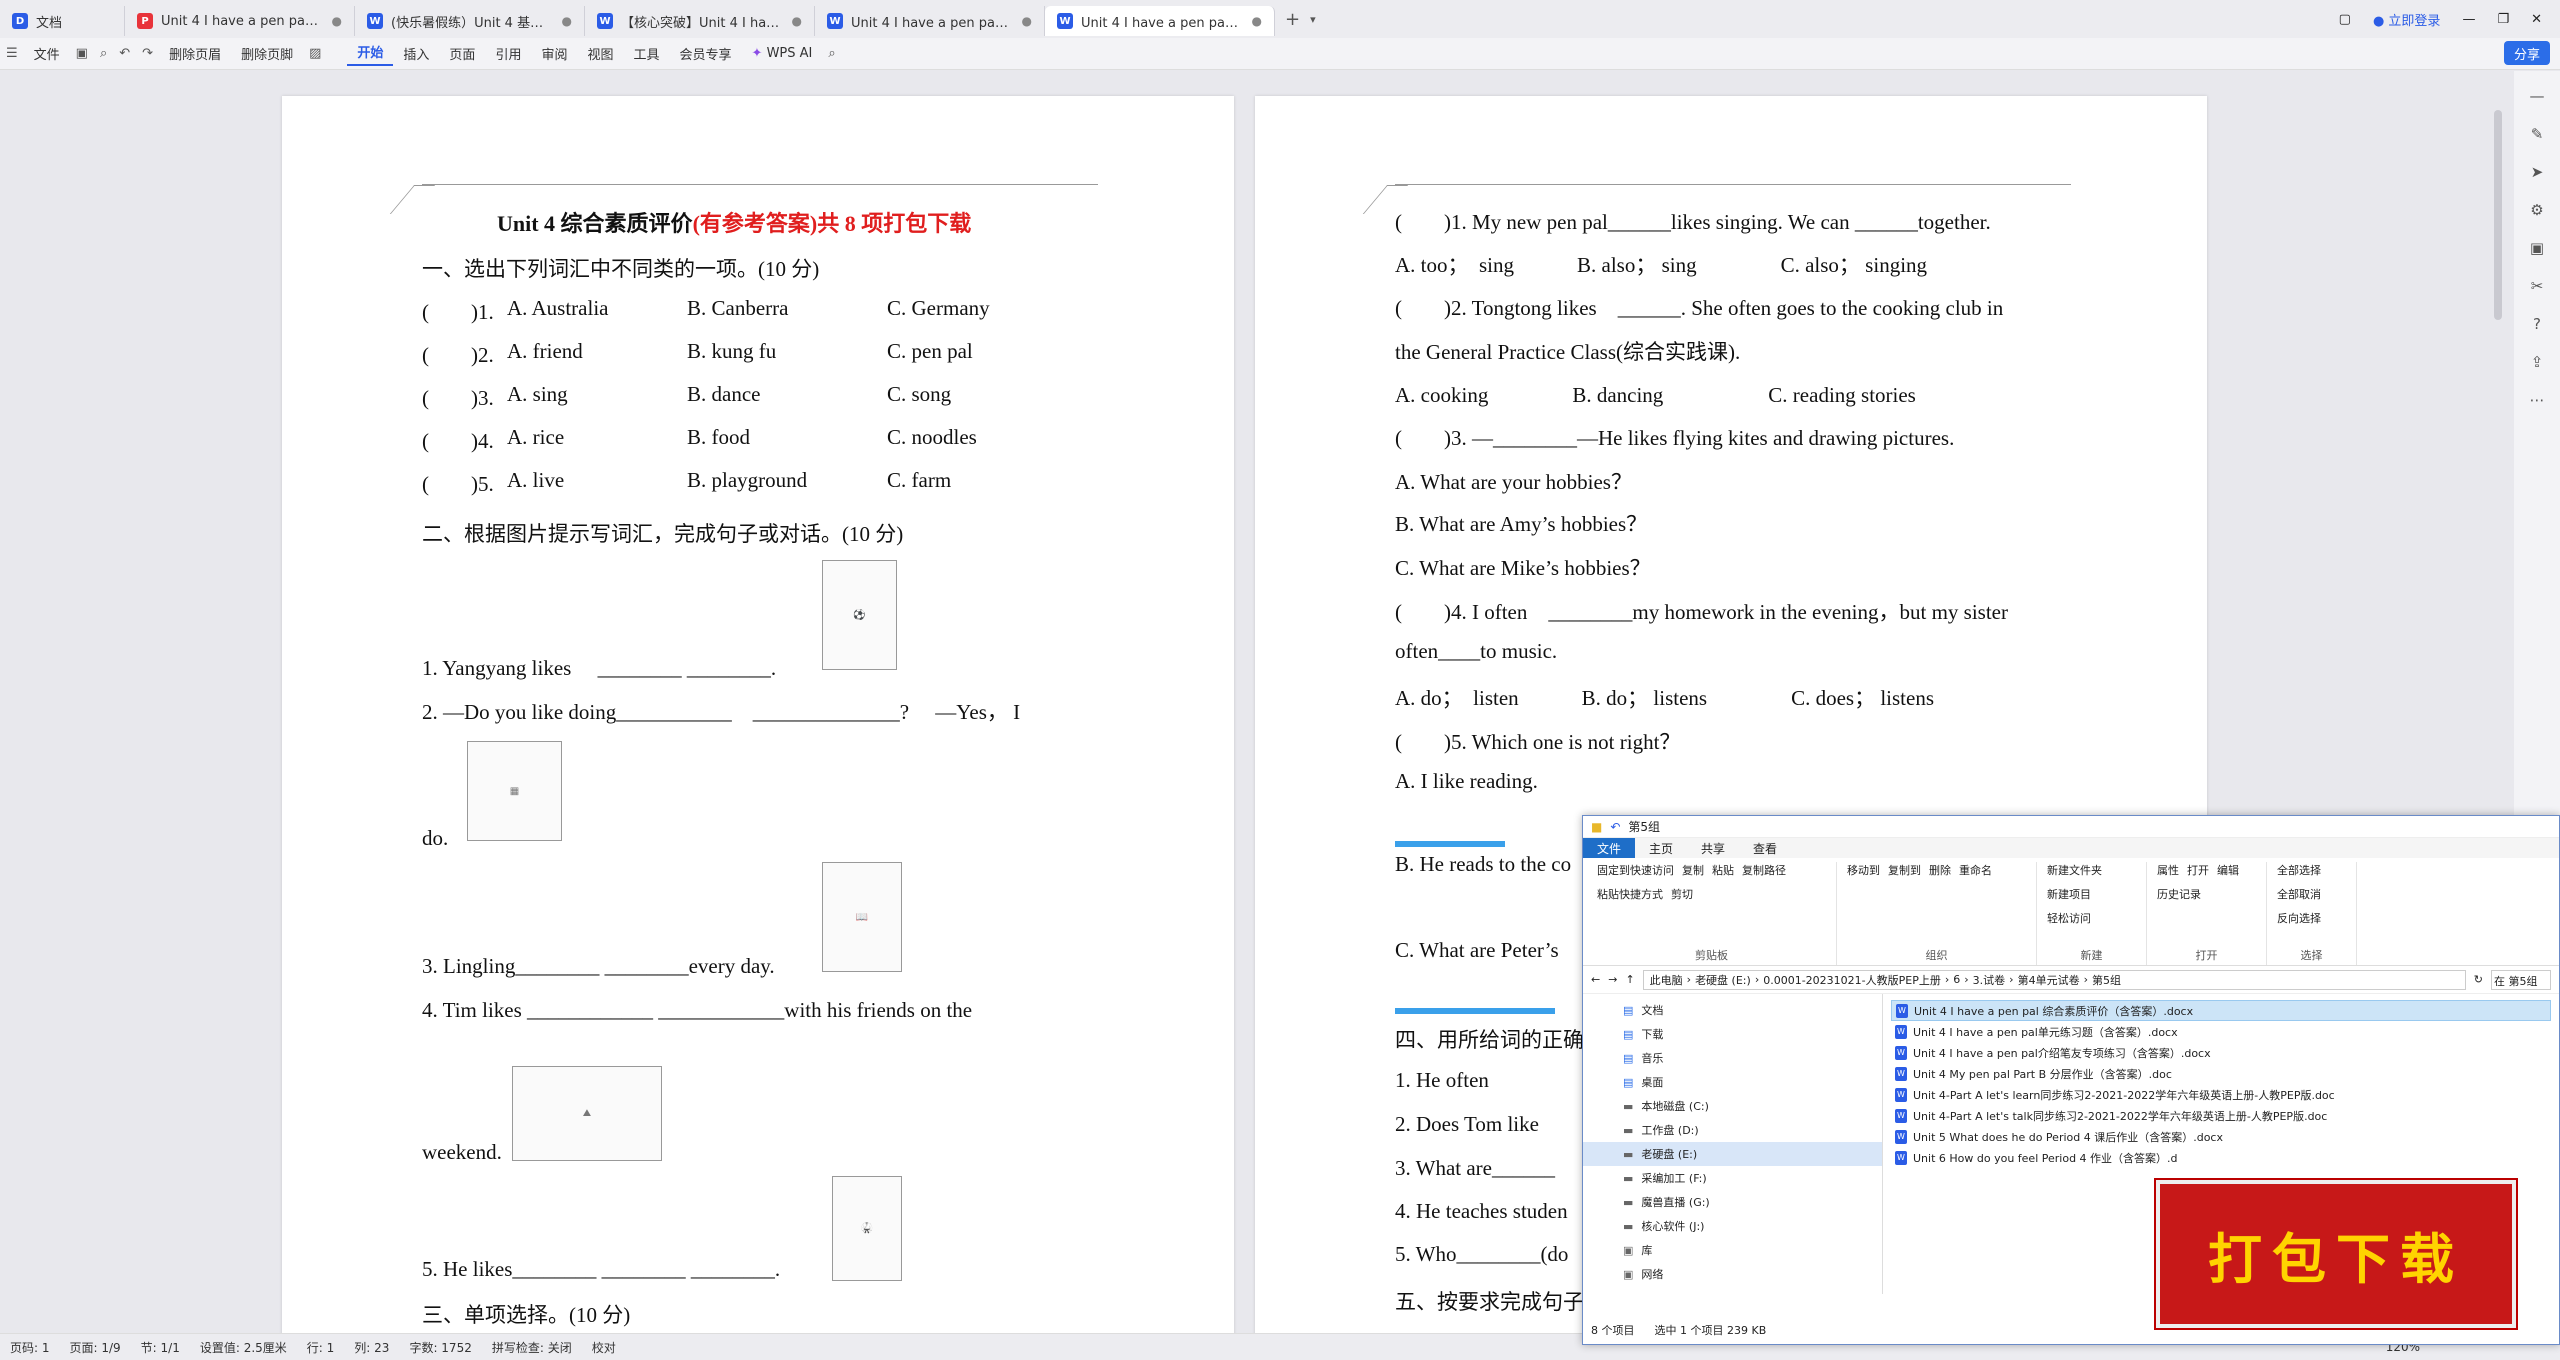 The height and width of the screenshot is (1360, 2560). Describe the element at coordinates (1732, 1250) in the screenshot. I see `nav-item: ▣ 库` at that location.